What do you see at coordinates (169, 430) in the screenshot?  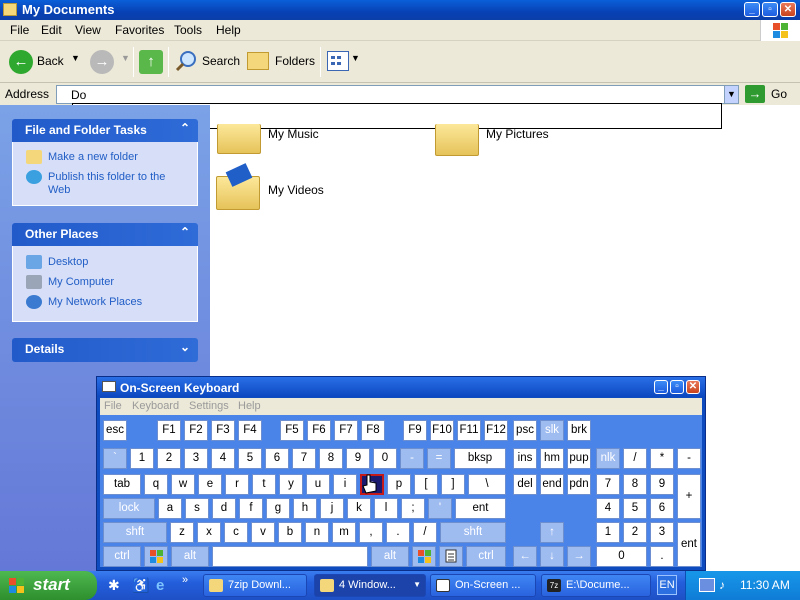 I see `key-f1: F1` at bounding box center [169, 430].